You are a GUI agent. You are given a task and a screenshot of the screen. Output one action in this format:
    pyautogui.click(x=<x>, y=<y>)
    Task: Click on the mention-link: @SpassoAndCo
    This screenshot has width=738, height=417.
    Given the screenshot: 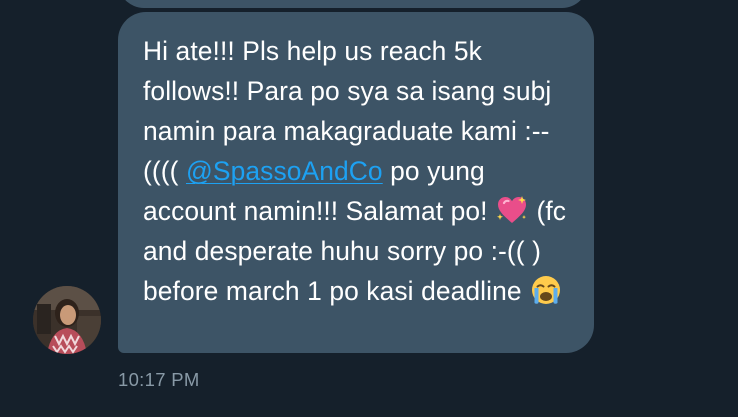 What is the action you would take?
    pyautogui.click(x=284, y=171)
    